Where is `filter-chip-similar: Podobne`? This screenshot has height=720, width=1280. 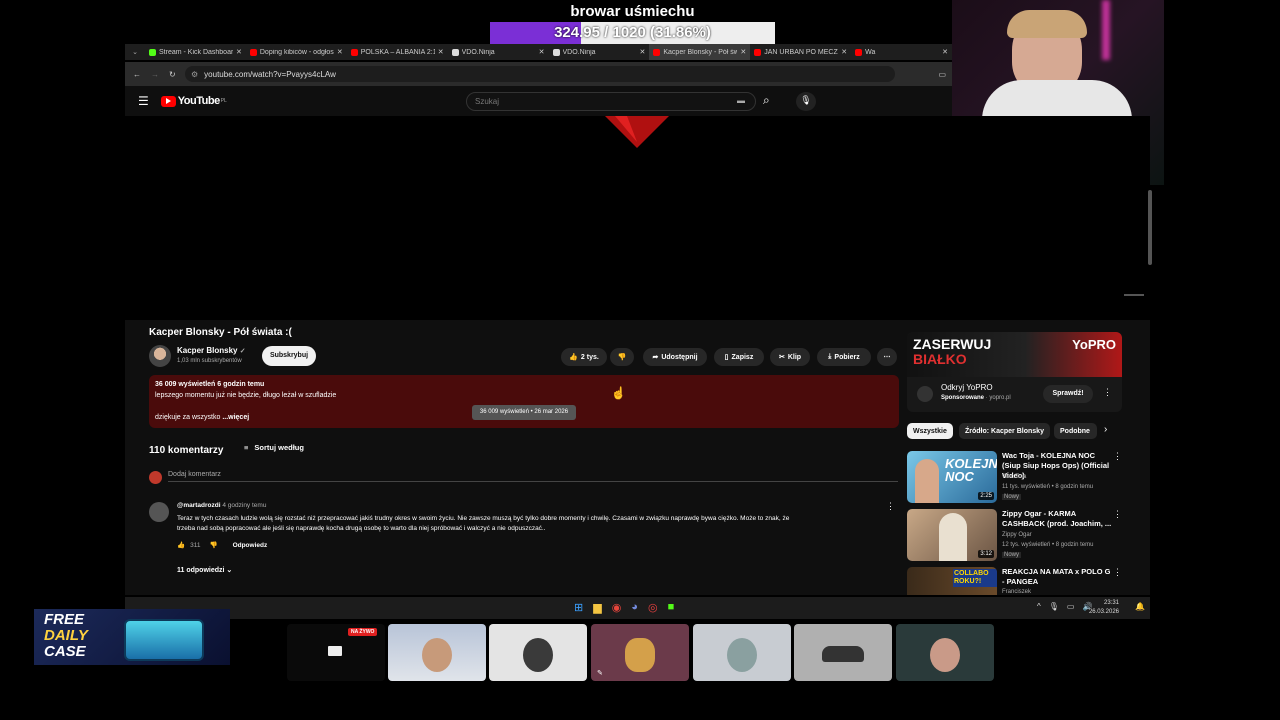
filter-chip-similar: Podobne is located at coordinates (1075, 431).